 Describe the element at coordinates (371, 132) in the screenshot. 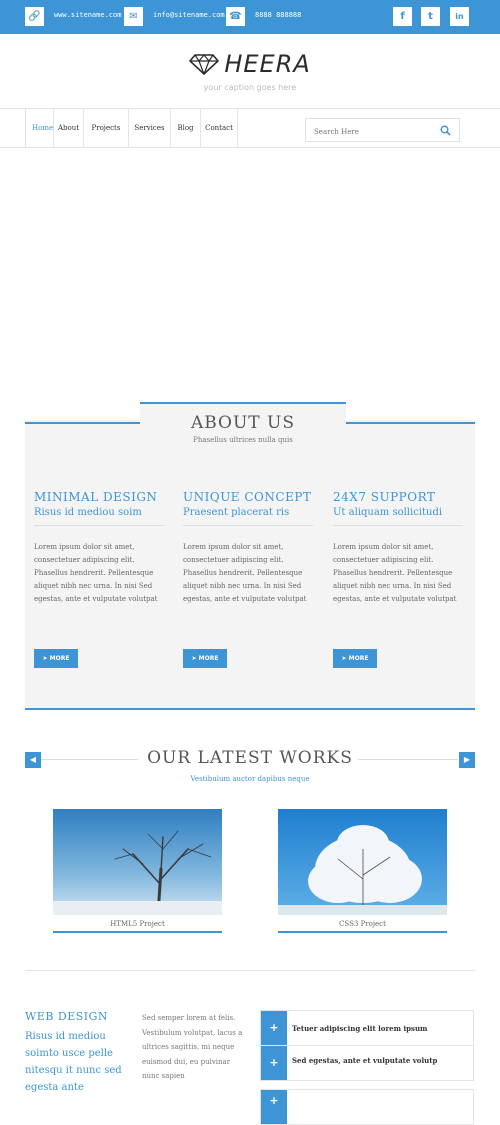

I see `search-input` at that location.